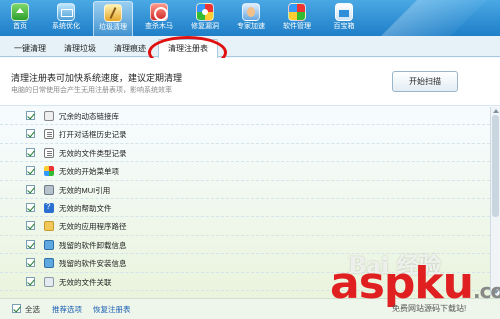  What do you see at coordinates (251, 26) in the screenshot?
I see `toolbar-label: 专家加速` at bounding box center [251, 26].